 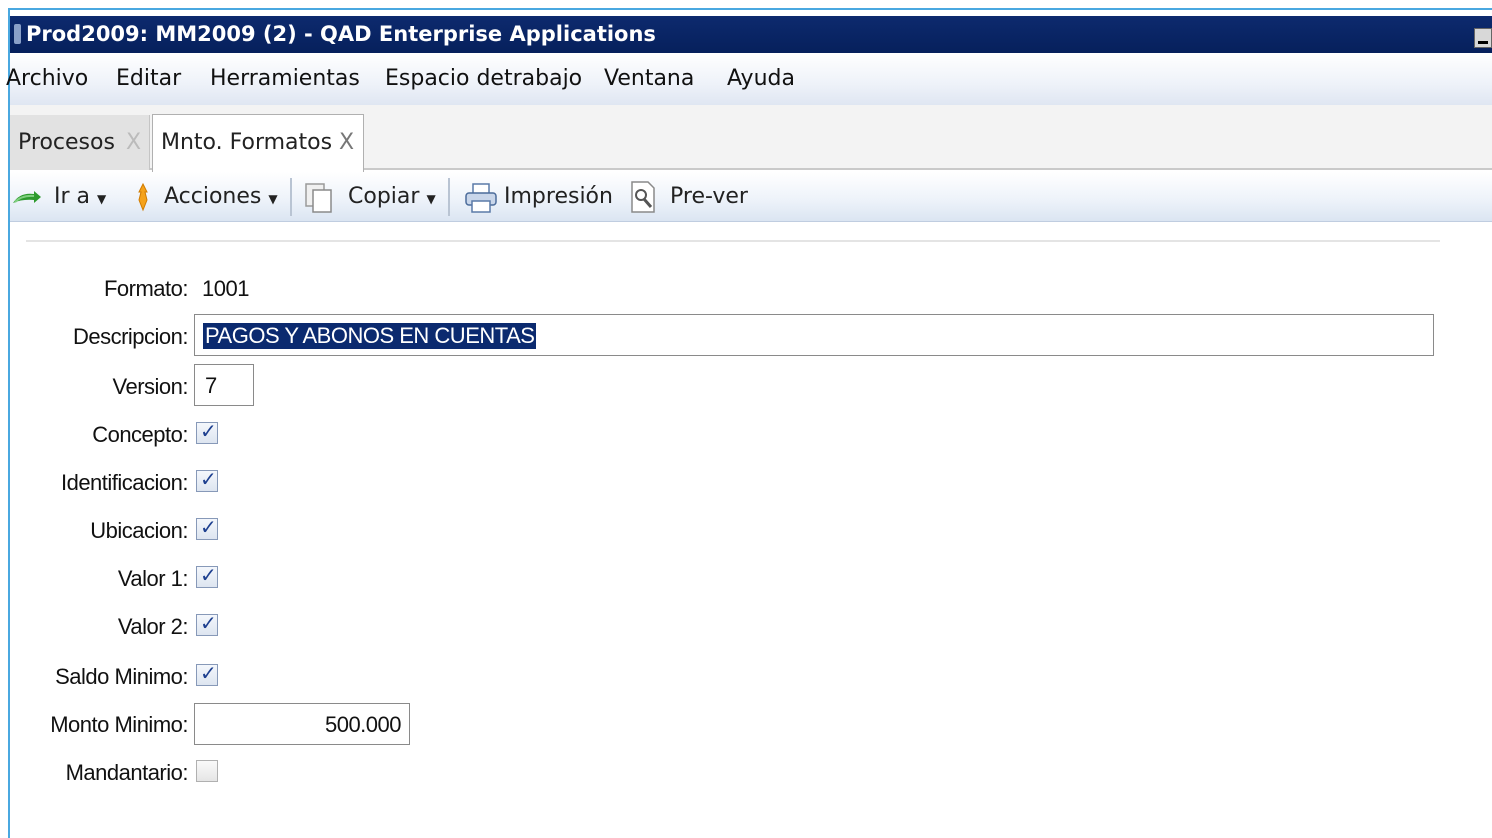 I want to click on monto-minimo-input: 500.000, so click(x=302, y=724).